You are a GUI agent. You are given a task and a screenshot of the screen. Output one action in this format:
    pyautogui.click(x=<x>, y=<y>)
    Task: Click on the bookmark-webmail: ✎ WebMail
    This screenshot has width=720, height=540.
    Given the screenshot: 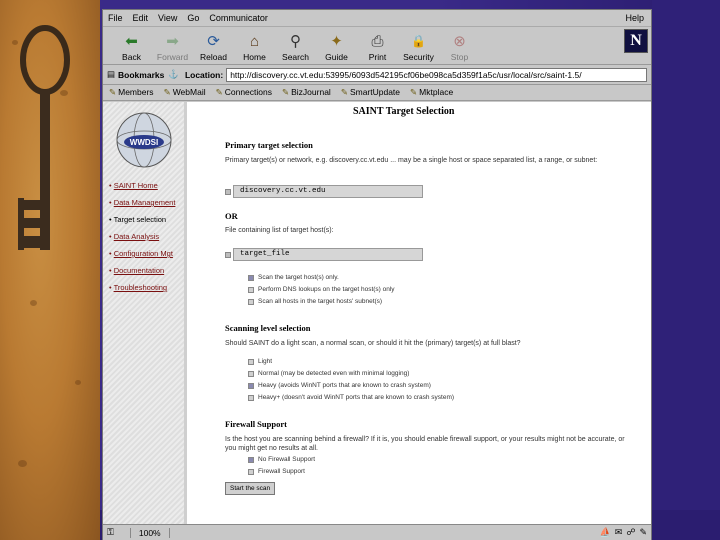 What is the action you would take?
    pyautogui.click(x=185, y=92)
    